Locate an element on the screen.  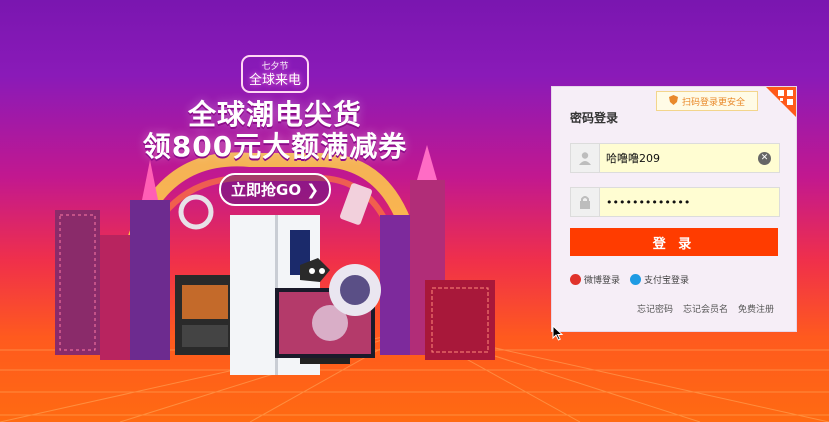
user-icon is located at coordinates (585, 158).